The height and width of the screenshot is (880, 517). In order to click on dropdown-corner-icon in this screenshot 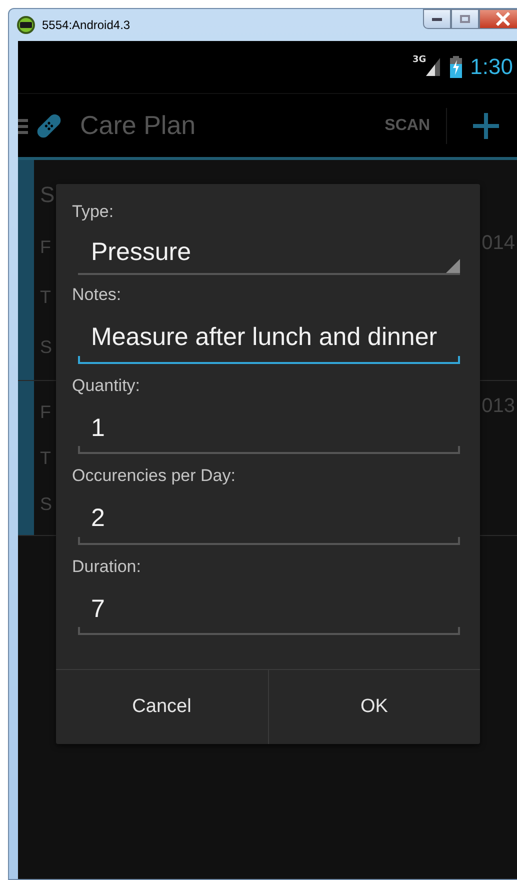, I will do `click(453, 266)`.